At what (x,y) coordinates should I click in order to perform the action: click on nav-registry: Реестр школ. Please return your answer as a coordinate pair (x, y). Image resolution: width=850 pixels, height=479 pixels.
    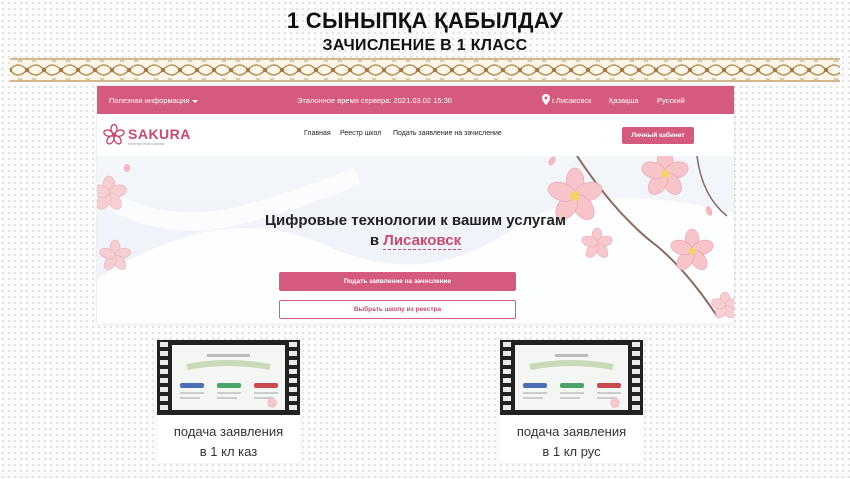
    Looking at the image, I should click on (360, 133).